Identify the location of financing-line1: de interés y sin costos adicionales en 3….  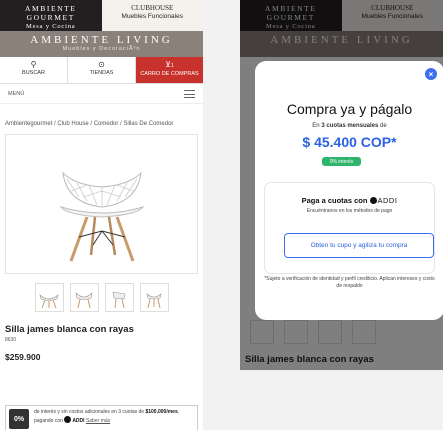
(89, 412).